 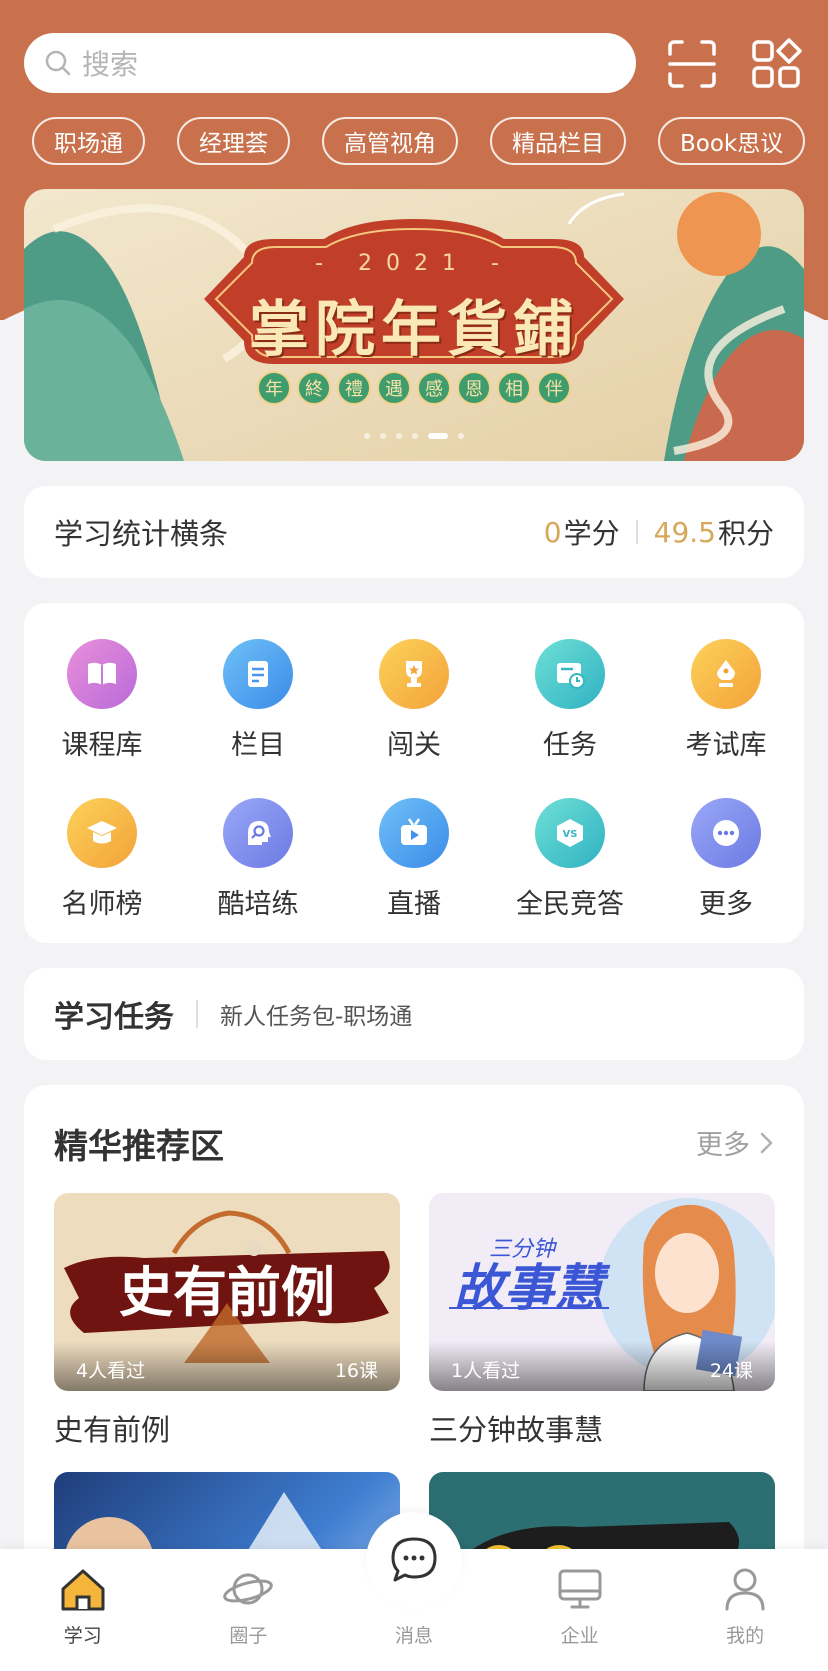 I want to click on credits-value: 0, so click(x=552, y=532).